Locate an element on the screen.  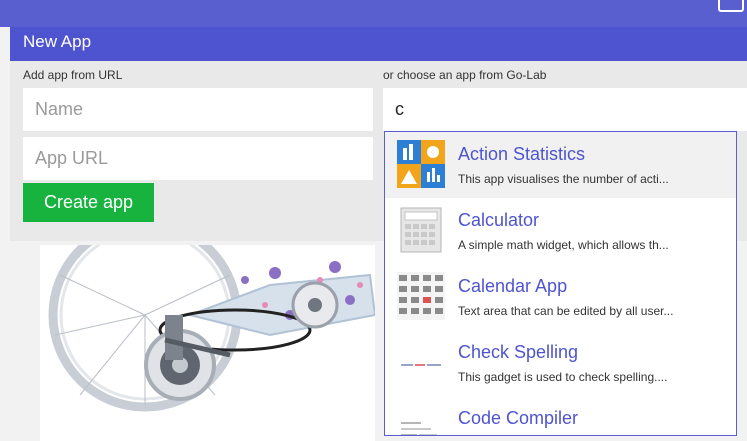
panel-title: New App is located at coordinates (57, 41).